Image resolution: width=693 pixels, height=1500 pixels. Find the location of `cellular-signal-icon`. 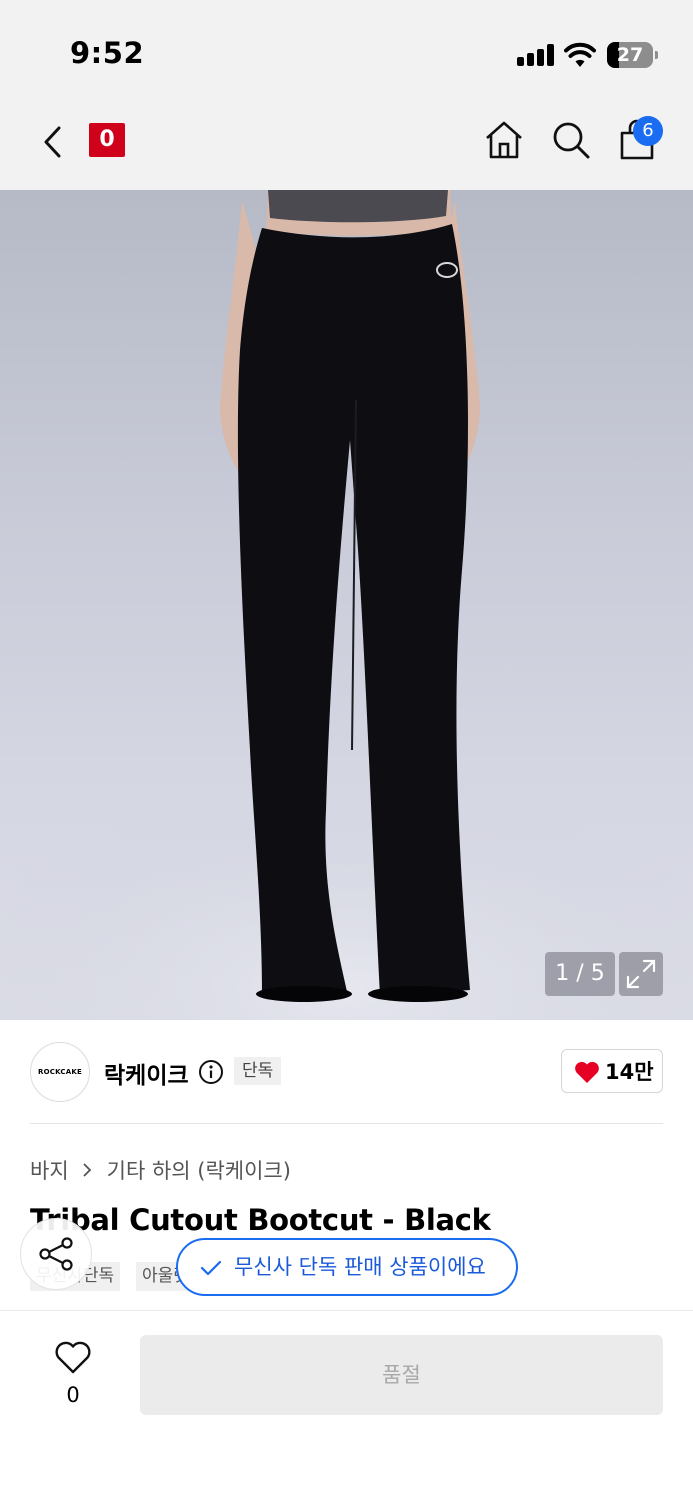

cellular-signal-icon is located at coordinates (536, 55).